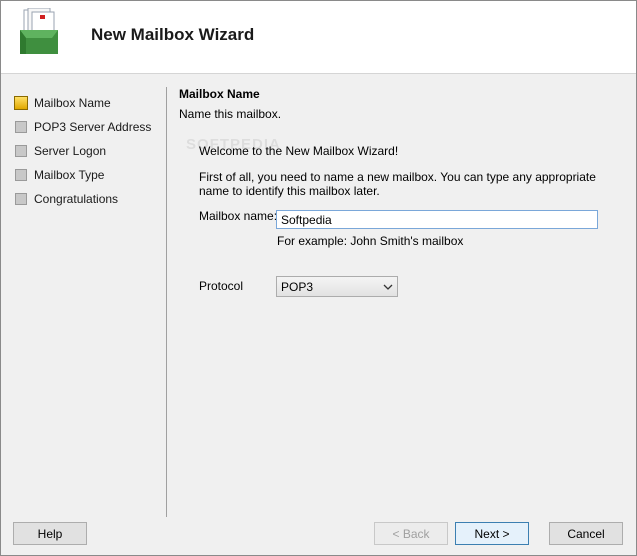  Describe the element at coordinates (492, 533) in the screenshot. I see `next-button: Next >` at that location.